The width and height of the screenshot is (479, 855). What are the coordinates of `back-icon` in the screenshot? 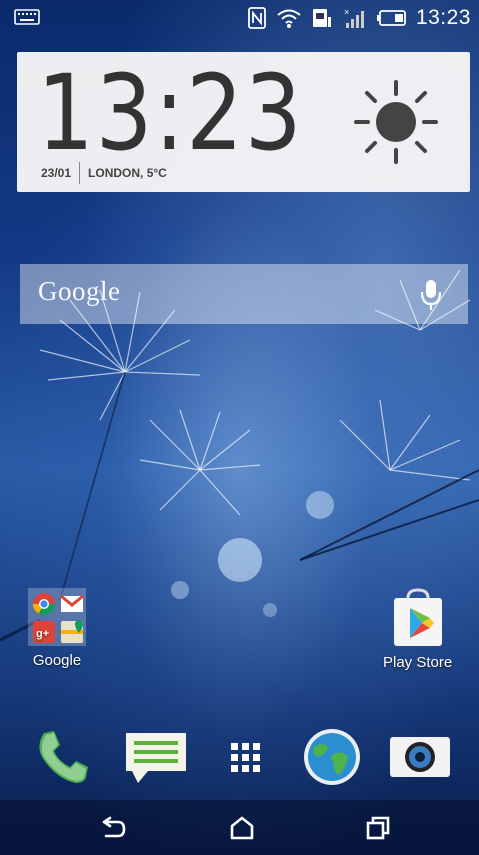 It's located at (112, 828).